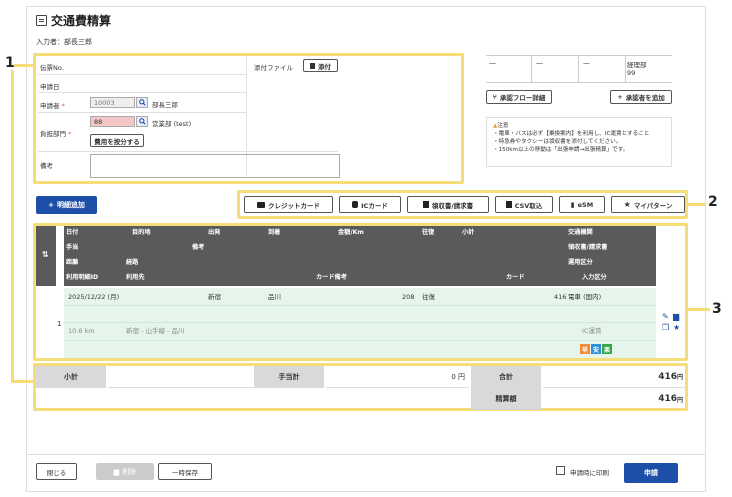 Image resolution: width=732 pixels, height=497 pixels. What do you see at coordinates (582, 204) in the screenshot?
I see `esm-button: ▮ eSM` at bounding box center [582, 204].